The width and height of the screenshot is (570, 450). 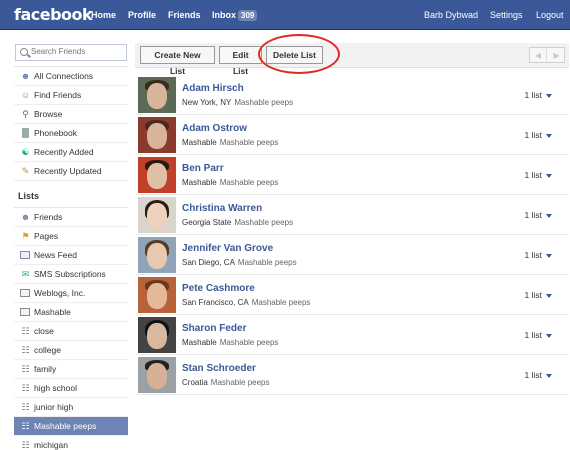 I want to click on sidebar-item-recently-added: ☯ Recently Added, so click(x=71, y=152).